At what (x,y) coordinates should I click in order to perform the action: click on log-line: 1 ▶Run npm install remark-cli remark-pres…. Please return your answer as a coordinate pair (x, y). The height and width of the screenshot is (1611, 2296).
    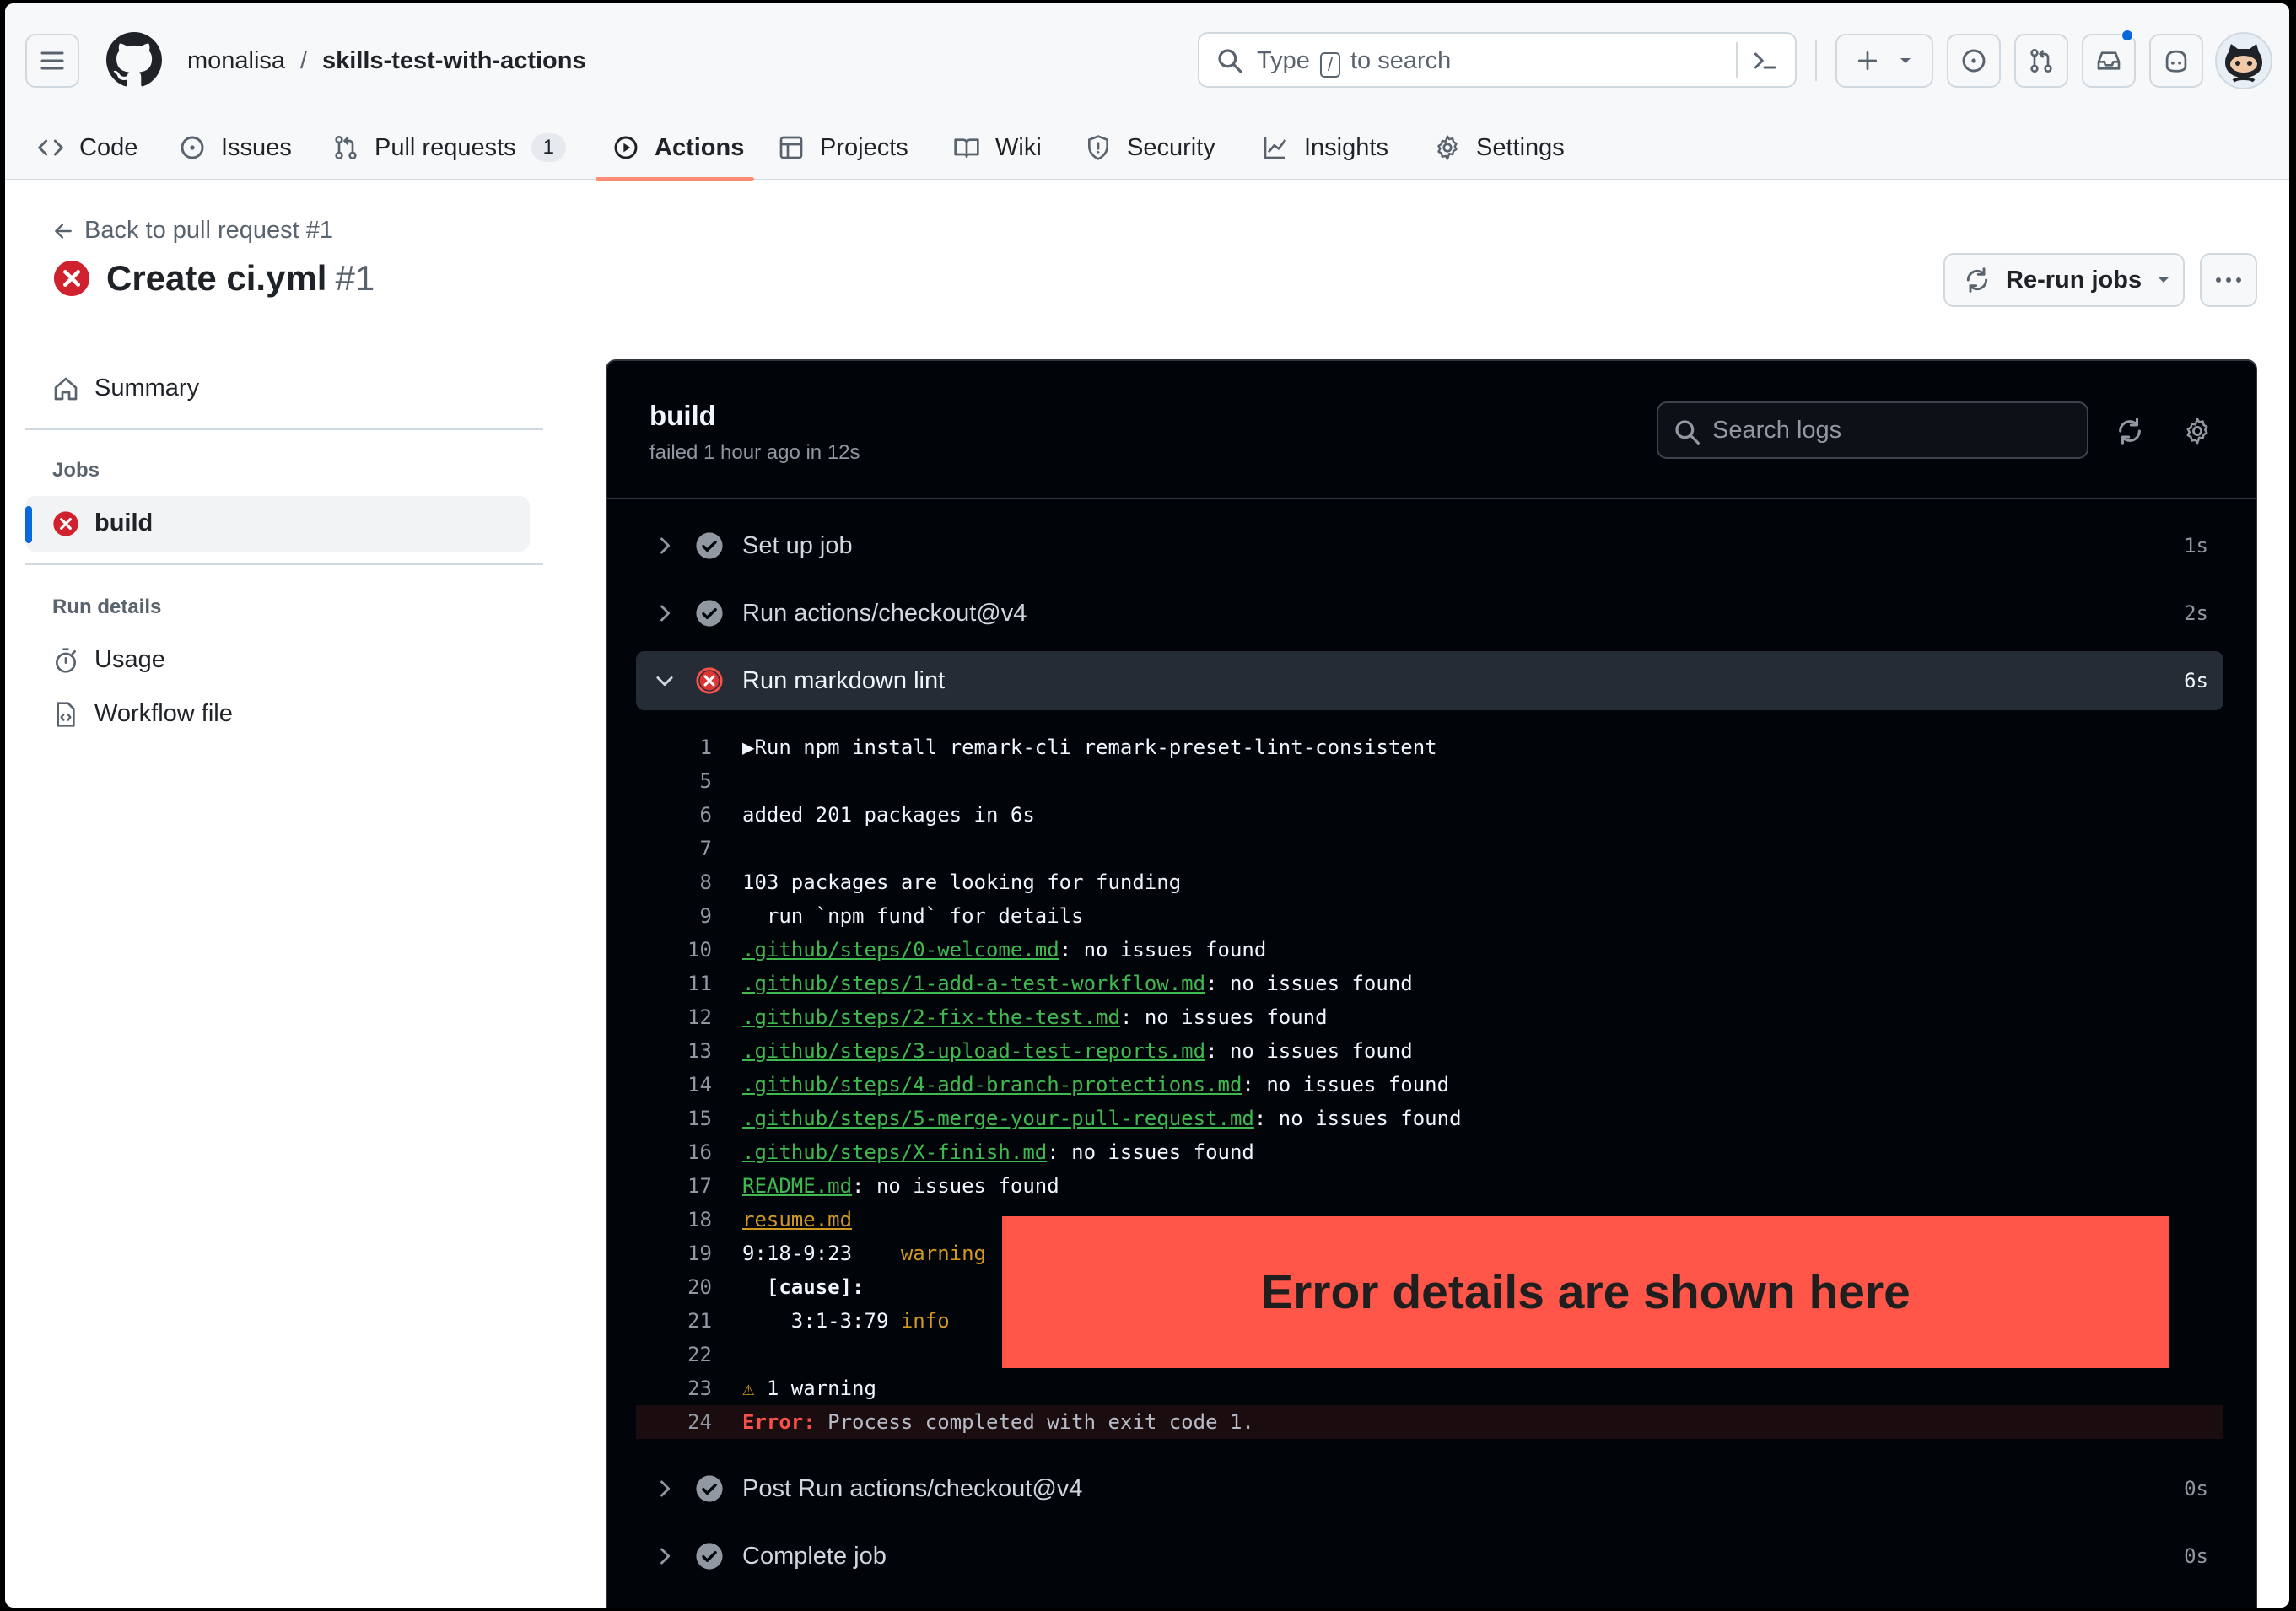
    Looking at the image, I should click on (1429, 747).